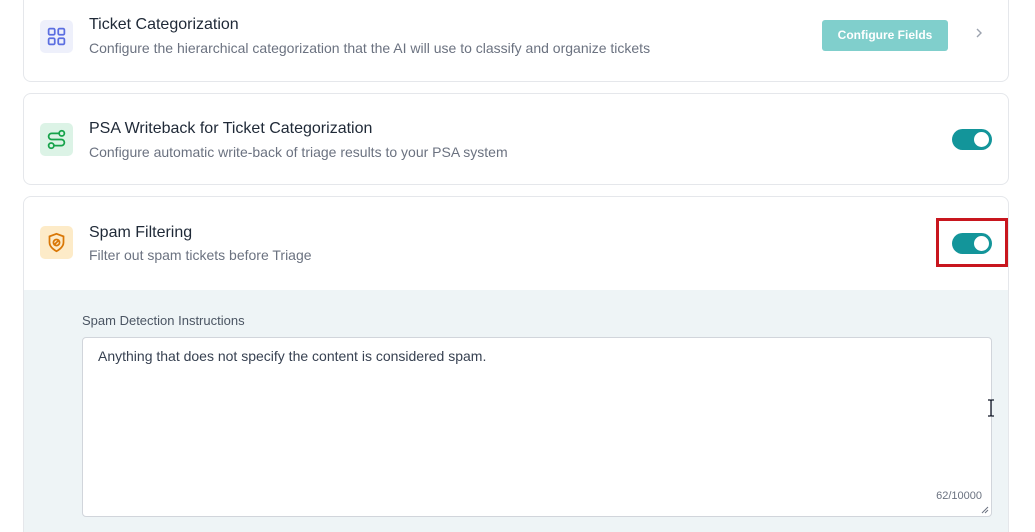 Image resolution: width=1035 pixels, height=532 pixels. I want to click on spam-filtering-toggle, so click(972, 243).